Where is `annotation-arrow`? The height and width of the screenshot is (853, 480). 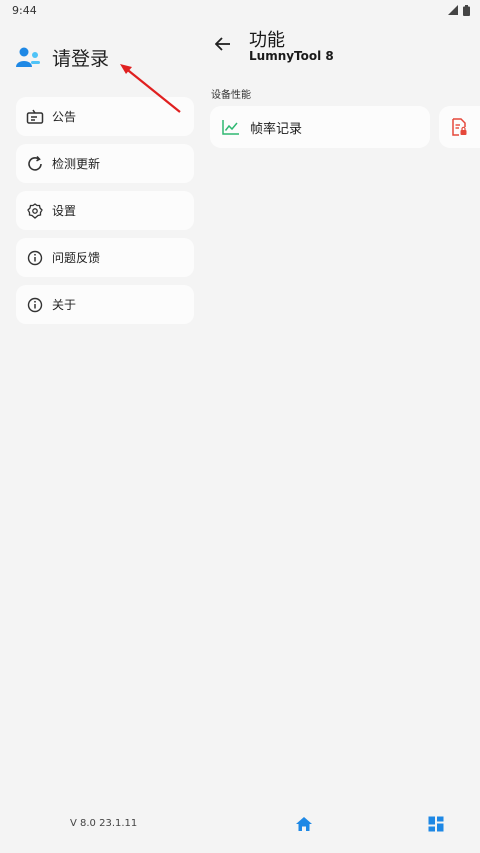 annotation-arrow is located at coordinates (150, 88).